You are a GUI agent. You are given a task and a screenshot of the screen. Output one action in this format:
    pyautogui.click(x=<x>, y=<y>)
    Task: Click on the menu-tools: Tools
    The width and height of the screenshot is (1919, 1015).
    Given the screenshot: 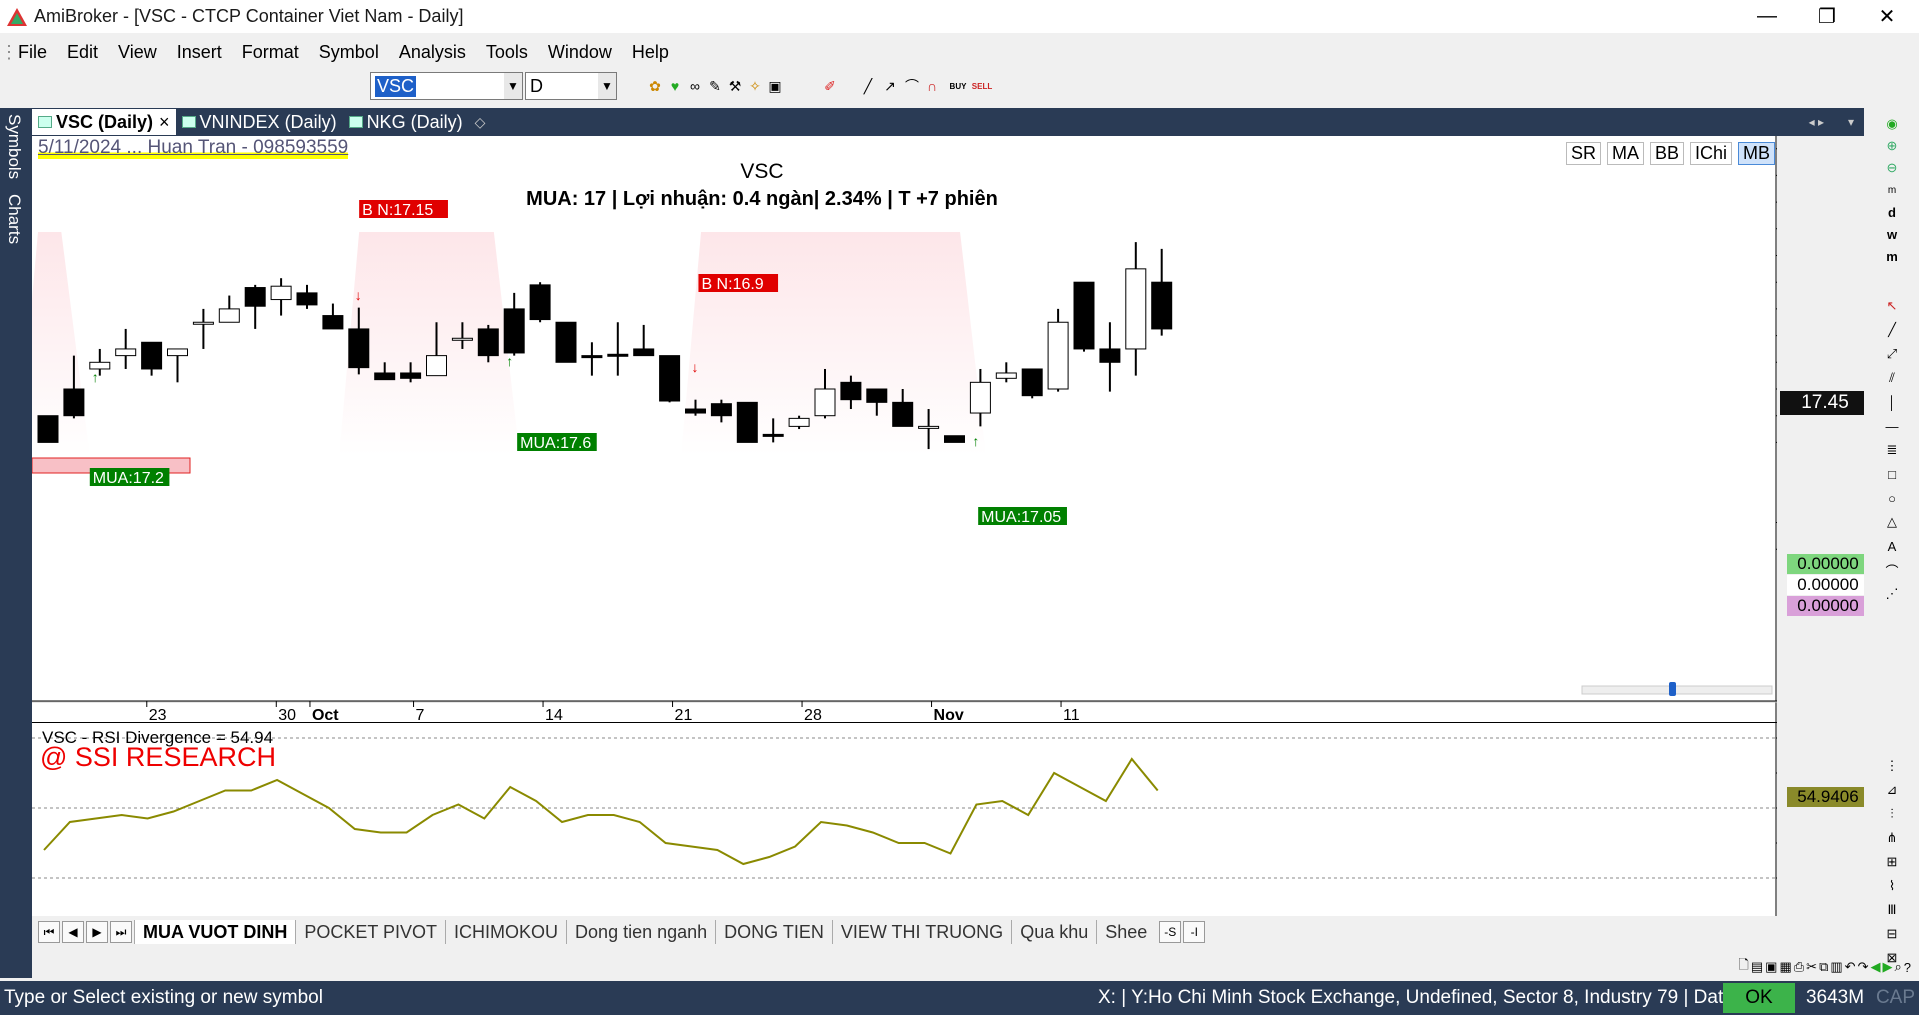 What is the action you would take?
    pyautogui.click(x=507, y=52)
    